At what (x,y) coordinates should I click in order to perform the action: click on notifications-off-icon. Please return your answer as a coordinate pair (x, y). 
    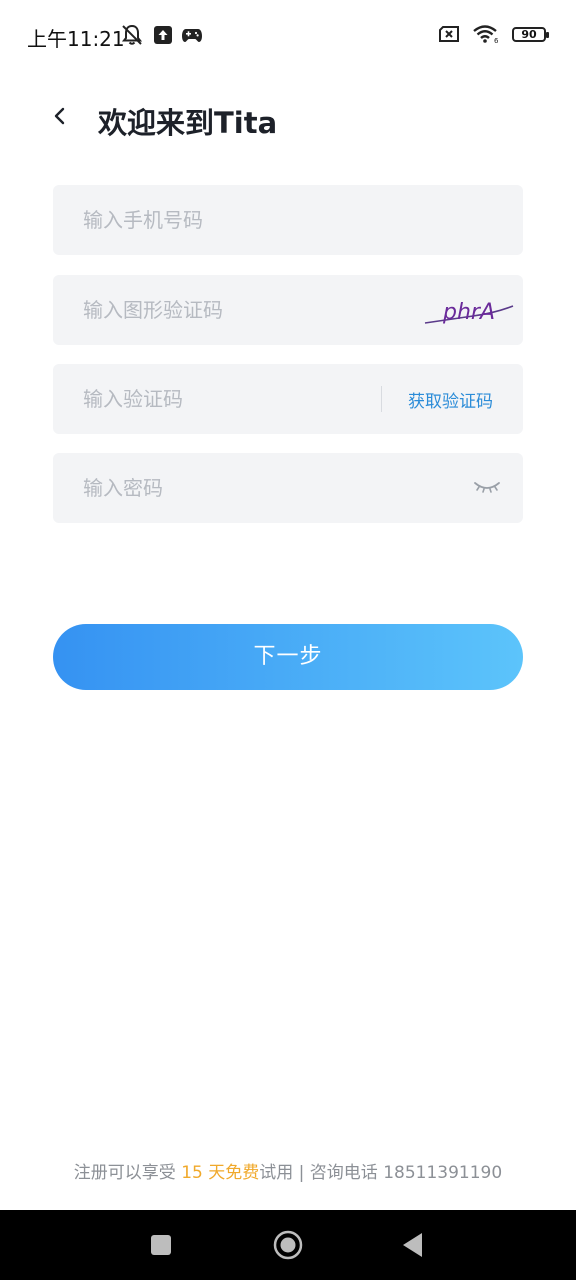
    Looking at the image, I should click on (132, 35).